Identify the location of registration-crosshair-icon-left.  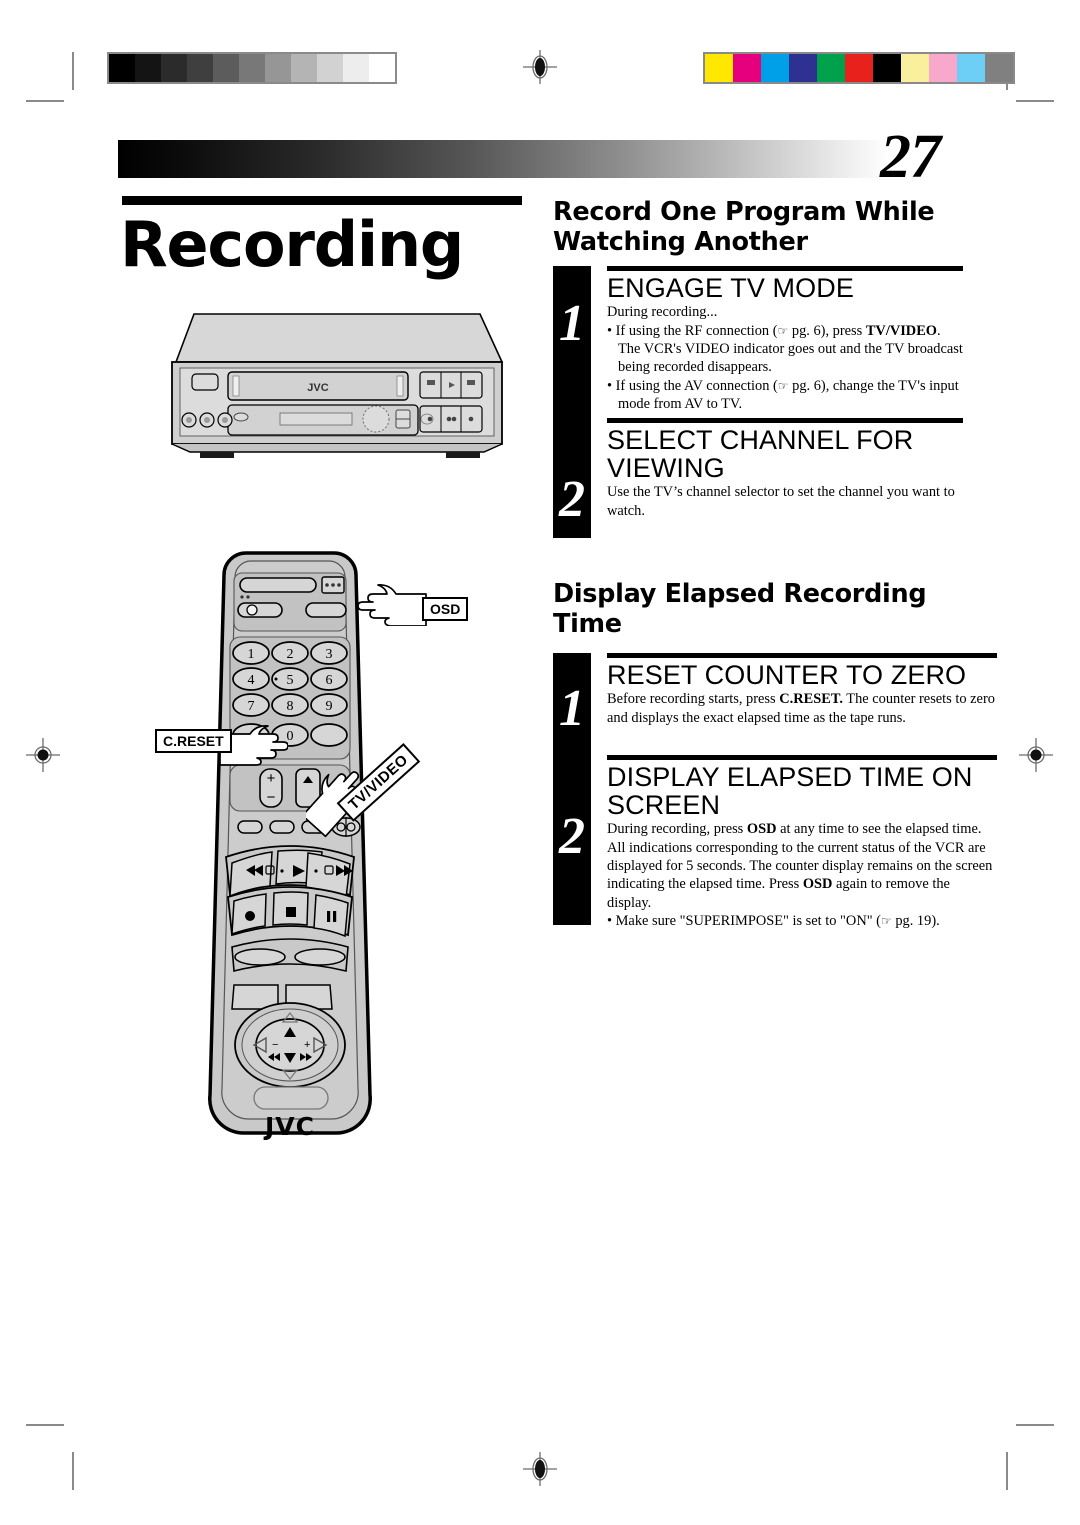
(43, 755).